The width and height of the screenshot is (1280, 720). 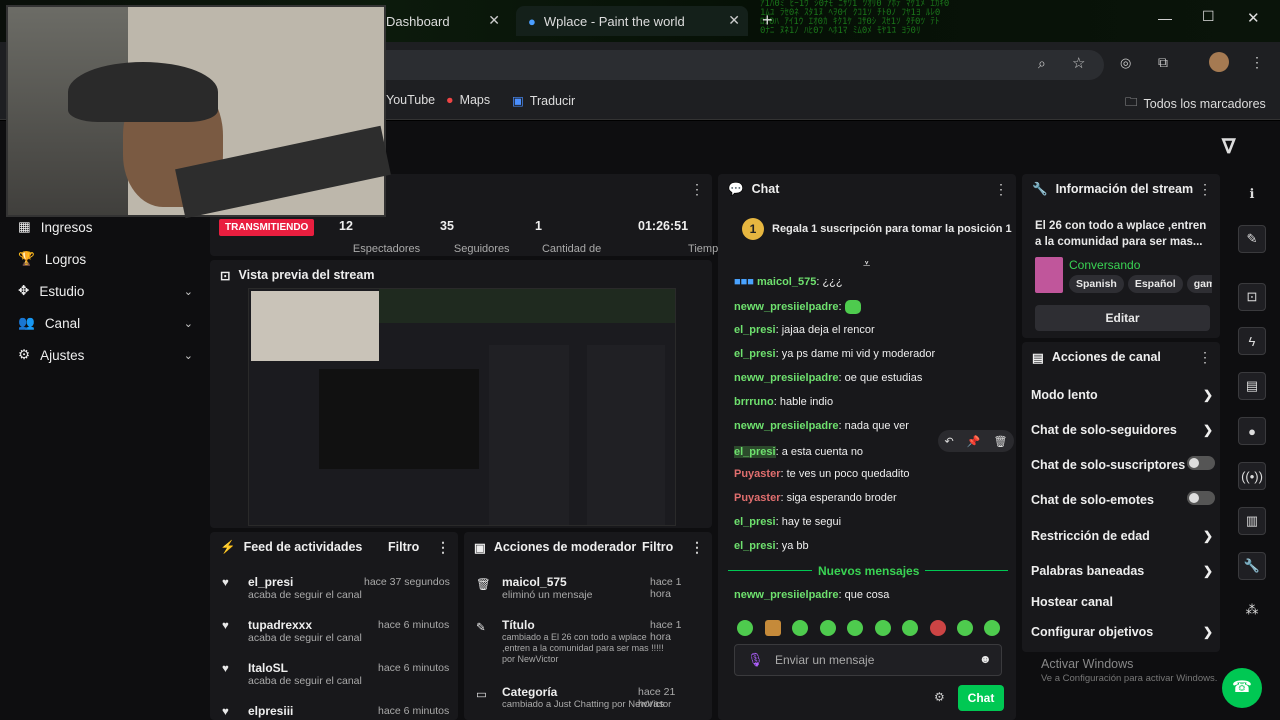 What do you see at coordinates (1201, 498) in the screenshot?
I see `emotes-only-toggle` at bounding box center [1201, 498].